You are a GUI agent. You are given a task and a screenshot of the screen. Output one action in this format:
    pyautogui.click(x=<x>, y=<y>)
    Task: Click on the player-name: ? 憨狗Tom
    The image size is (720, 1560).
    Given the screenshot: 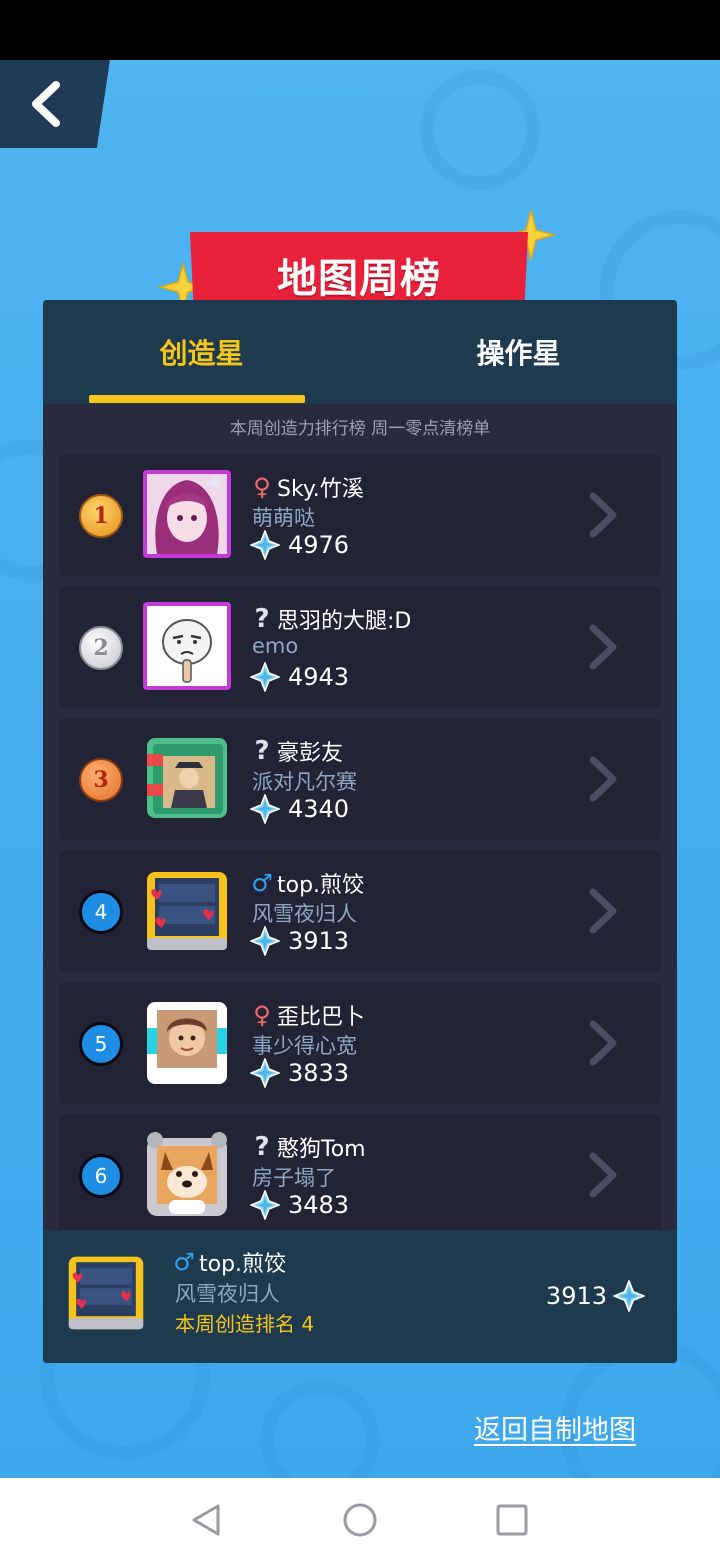 What is the action you would take?
    pyautogui.click(x=307, y=1147)
    